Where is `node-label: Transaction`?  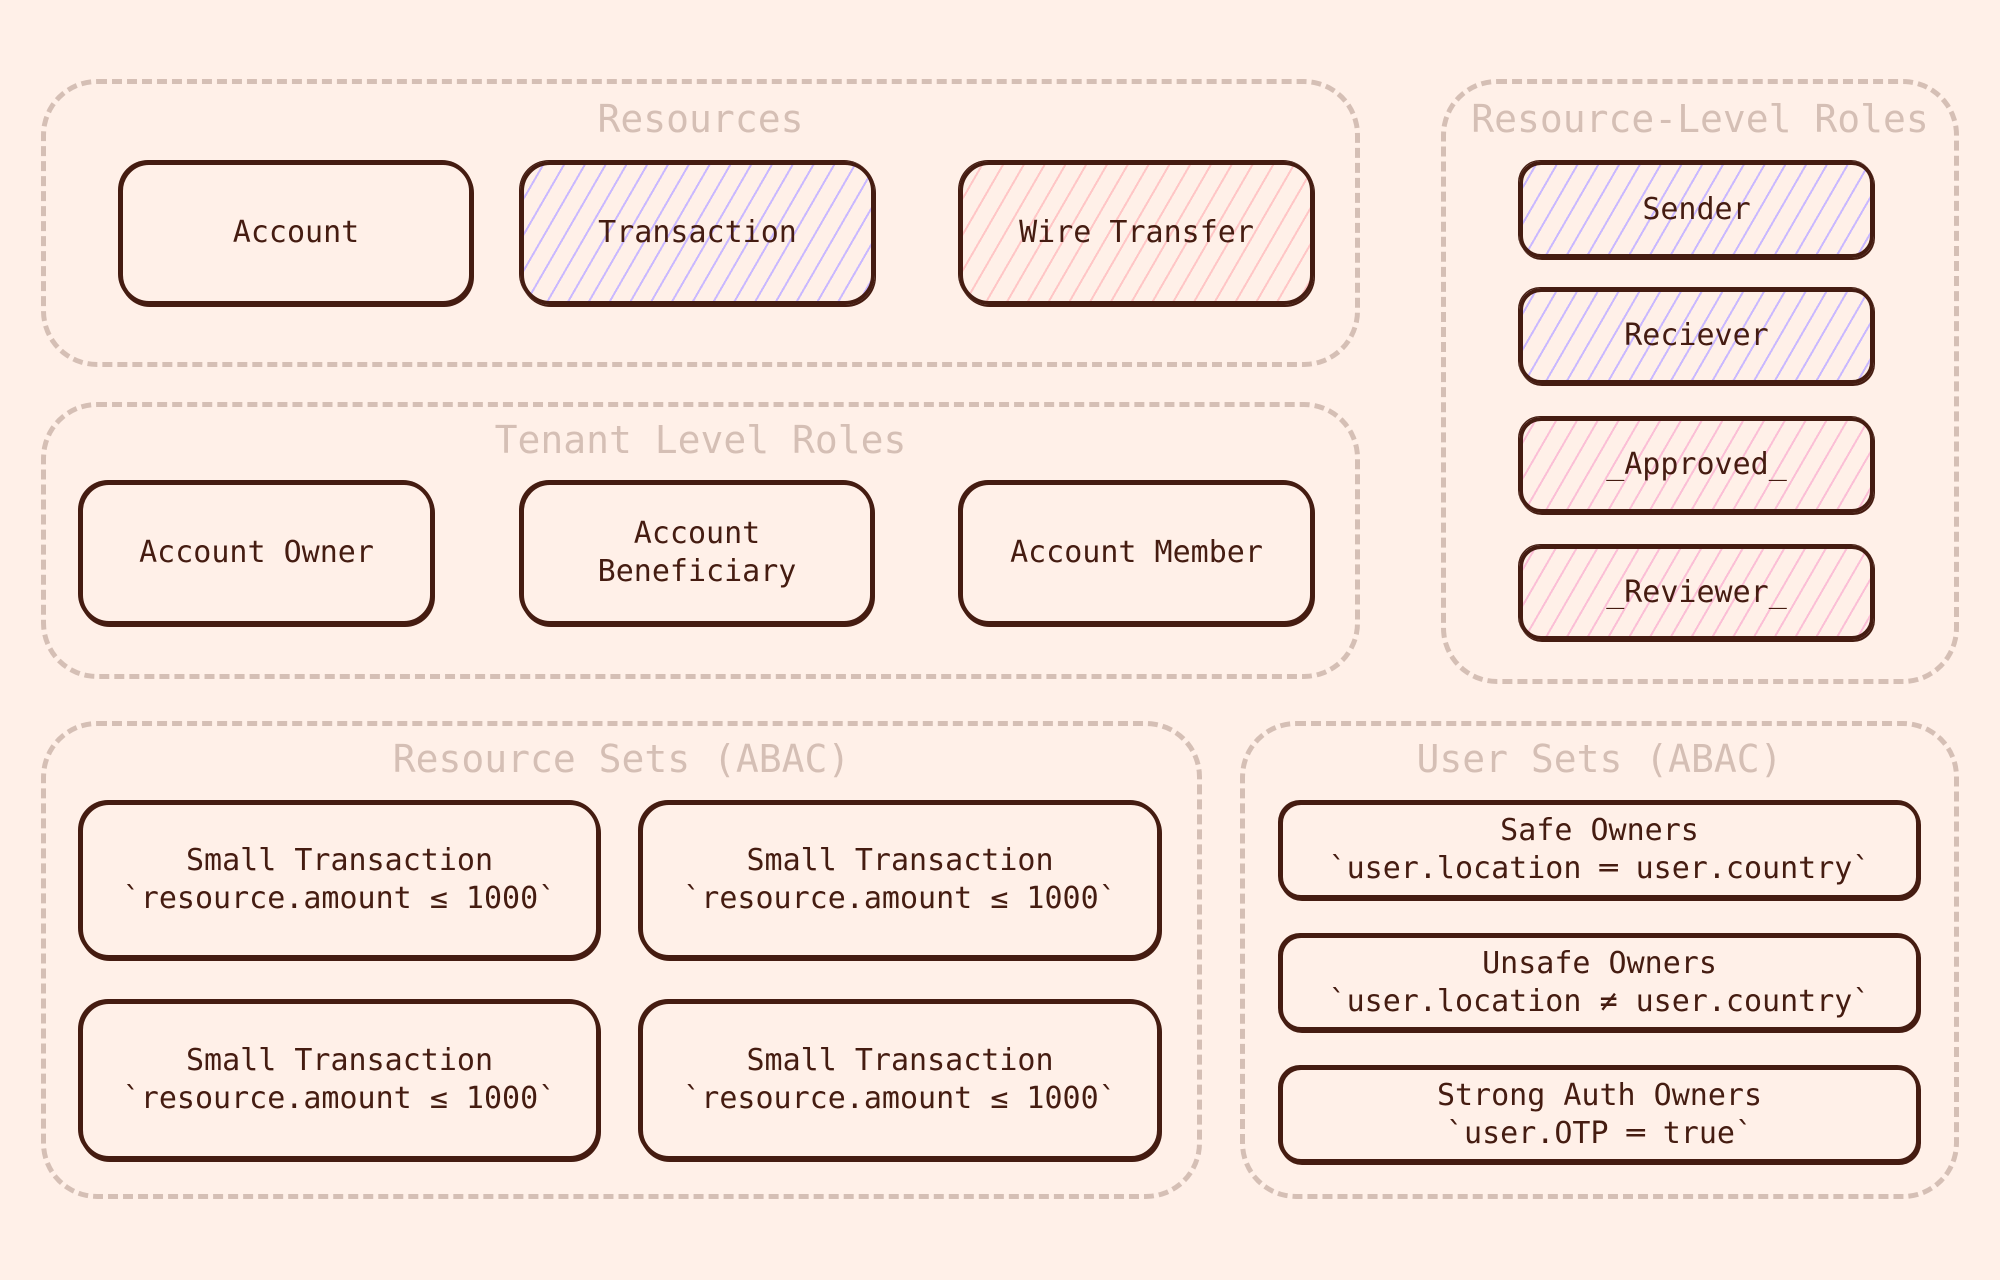 node-label: Transaction is located at coordinates (697, 232).